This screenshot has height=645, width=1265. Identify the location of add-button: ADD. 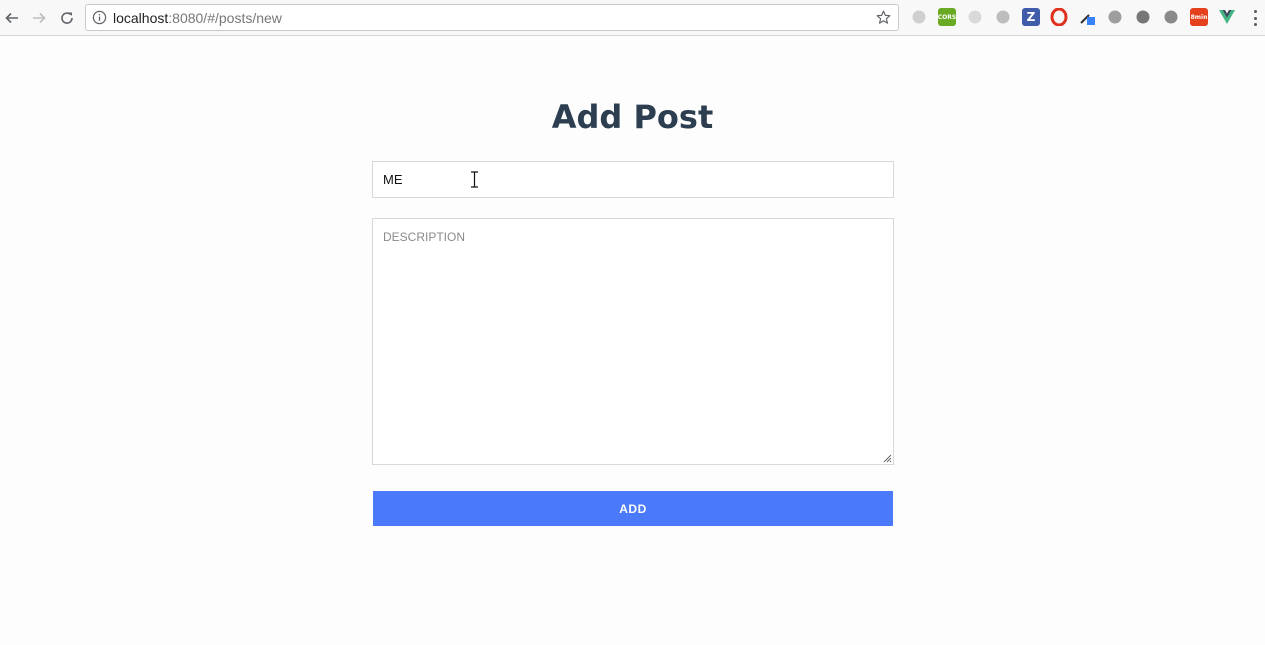
(633, 508).